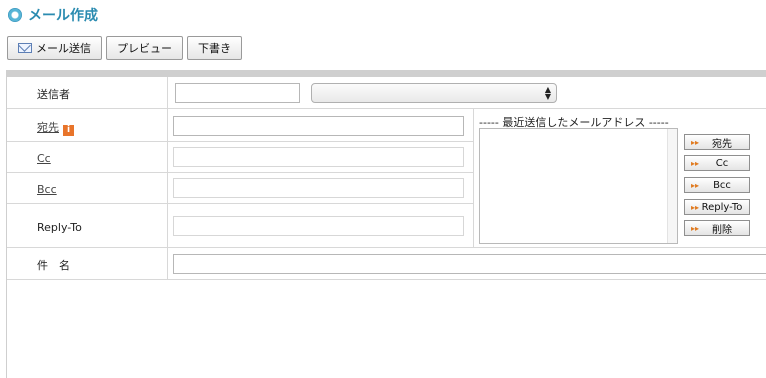  Describe the element at coordinates (44, 158) in the screenshot. I see `cc-label: Cc` at that location.